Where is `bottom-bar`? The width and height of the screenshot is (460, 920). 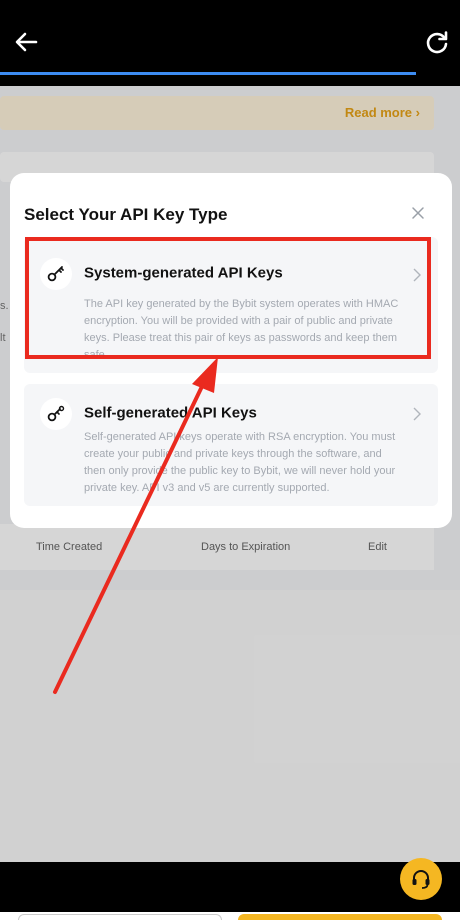 bottom-bar is located at coordinates (230, 887).